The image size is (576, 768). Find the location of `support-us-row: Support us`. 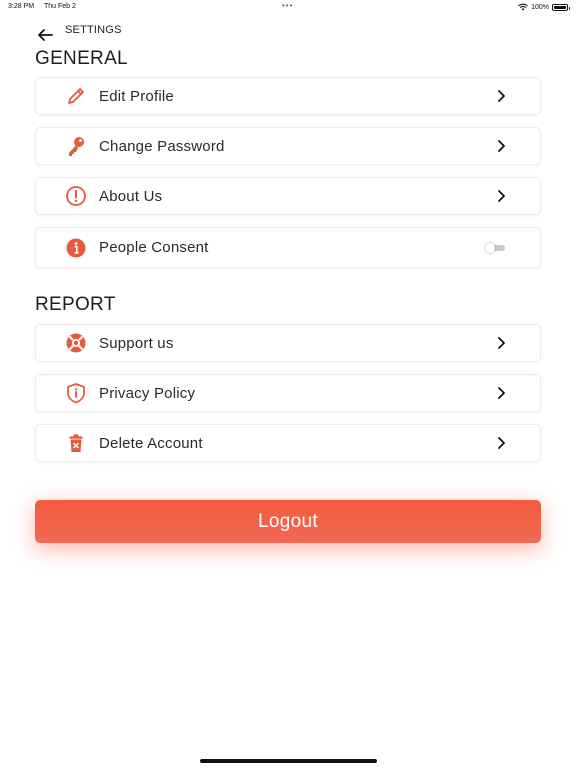

support-us-row: Support us is located at coordinates (288, 343).